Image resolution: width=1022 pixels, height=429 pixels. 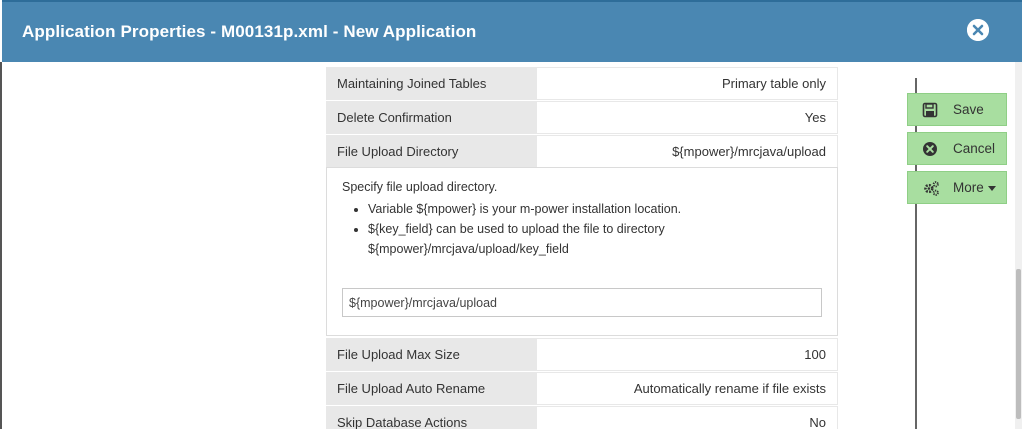 I want to click on property-value-file-upload-max-size: 100, so click(x=687, y=354).